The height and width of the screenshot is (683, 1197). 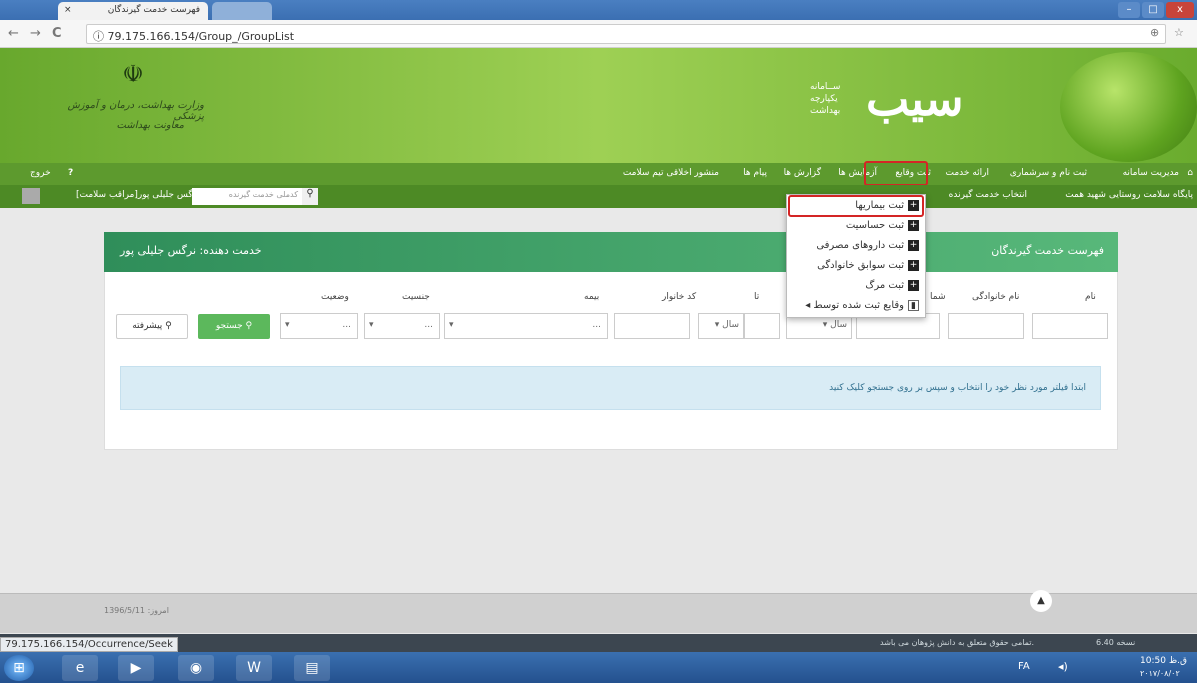 What do you see at coordinates (138, 195) in the screenshot?
I see `provider-select: نرگس جلیلی پور[مراقب سلامت]` at bounding box center [138, 195].